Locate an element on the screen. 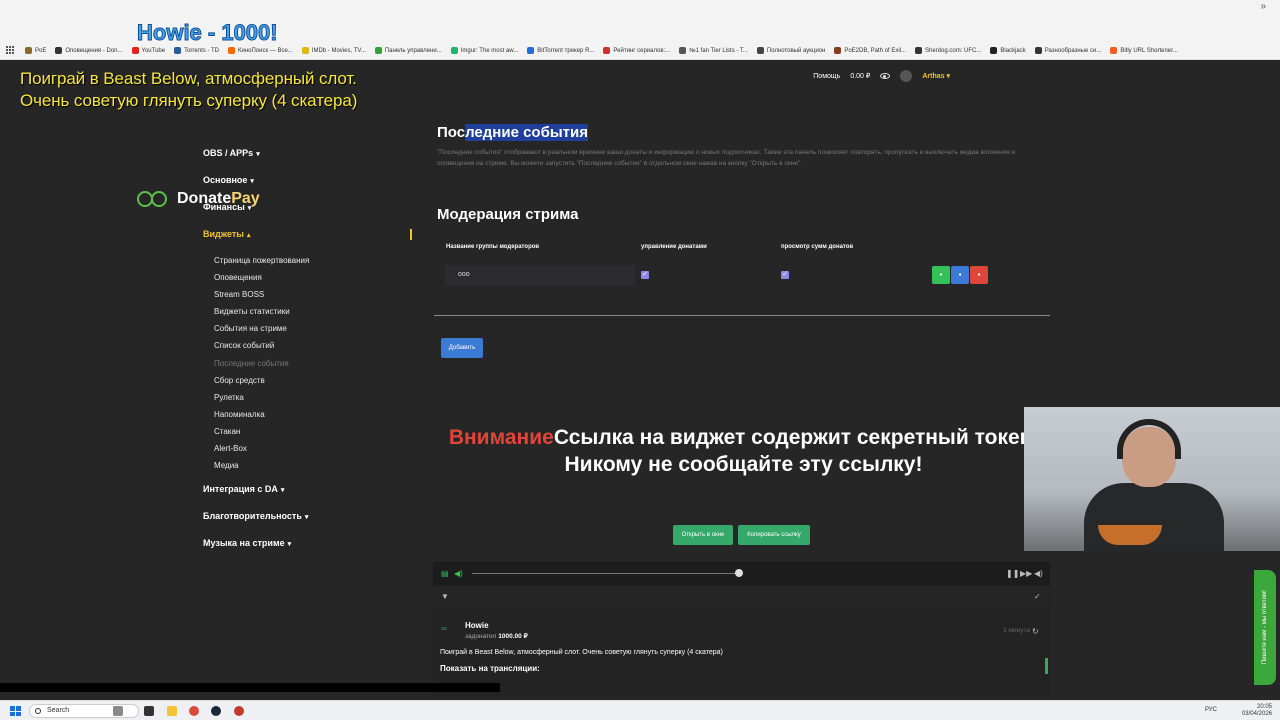 This screenshot has height=720, width=1280. help-link: Помощь is located at coordinates (826, 76).